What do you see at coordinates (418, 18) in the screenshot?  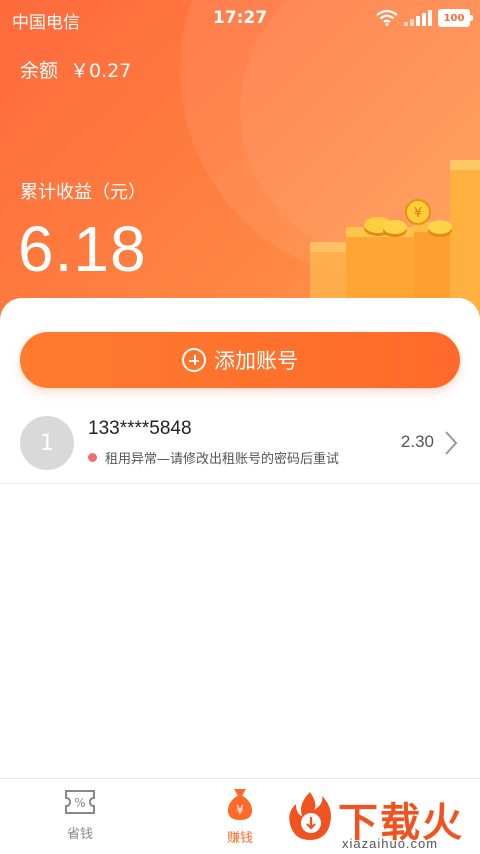 I see `signal-icon` at bounding box center [418, 18].